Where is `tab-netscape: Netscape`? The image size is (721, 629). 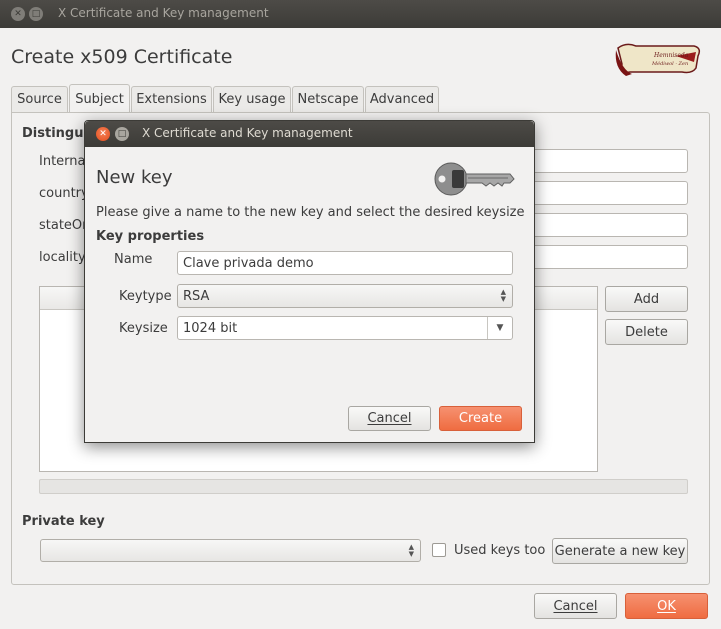
tab-netscape: Netscape is located at coordinates (328, 99).